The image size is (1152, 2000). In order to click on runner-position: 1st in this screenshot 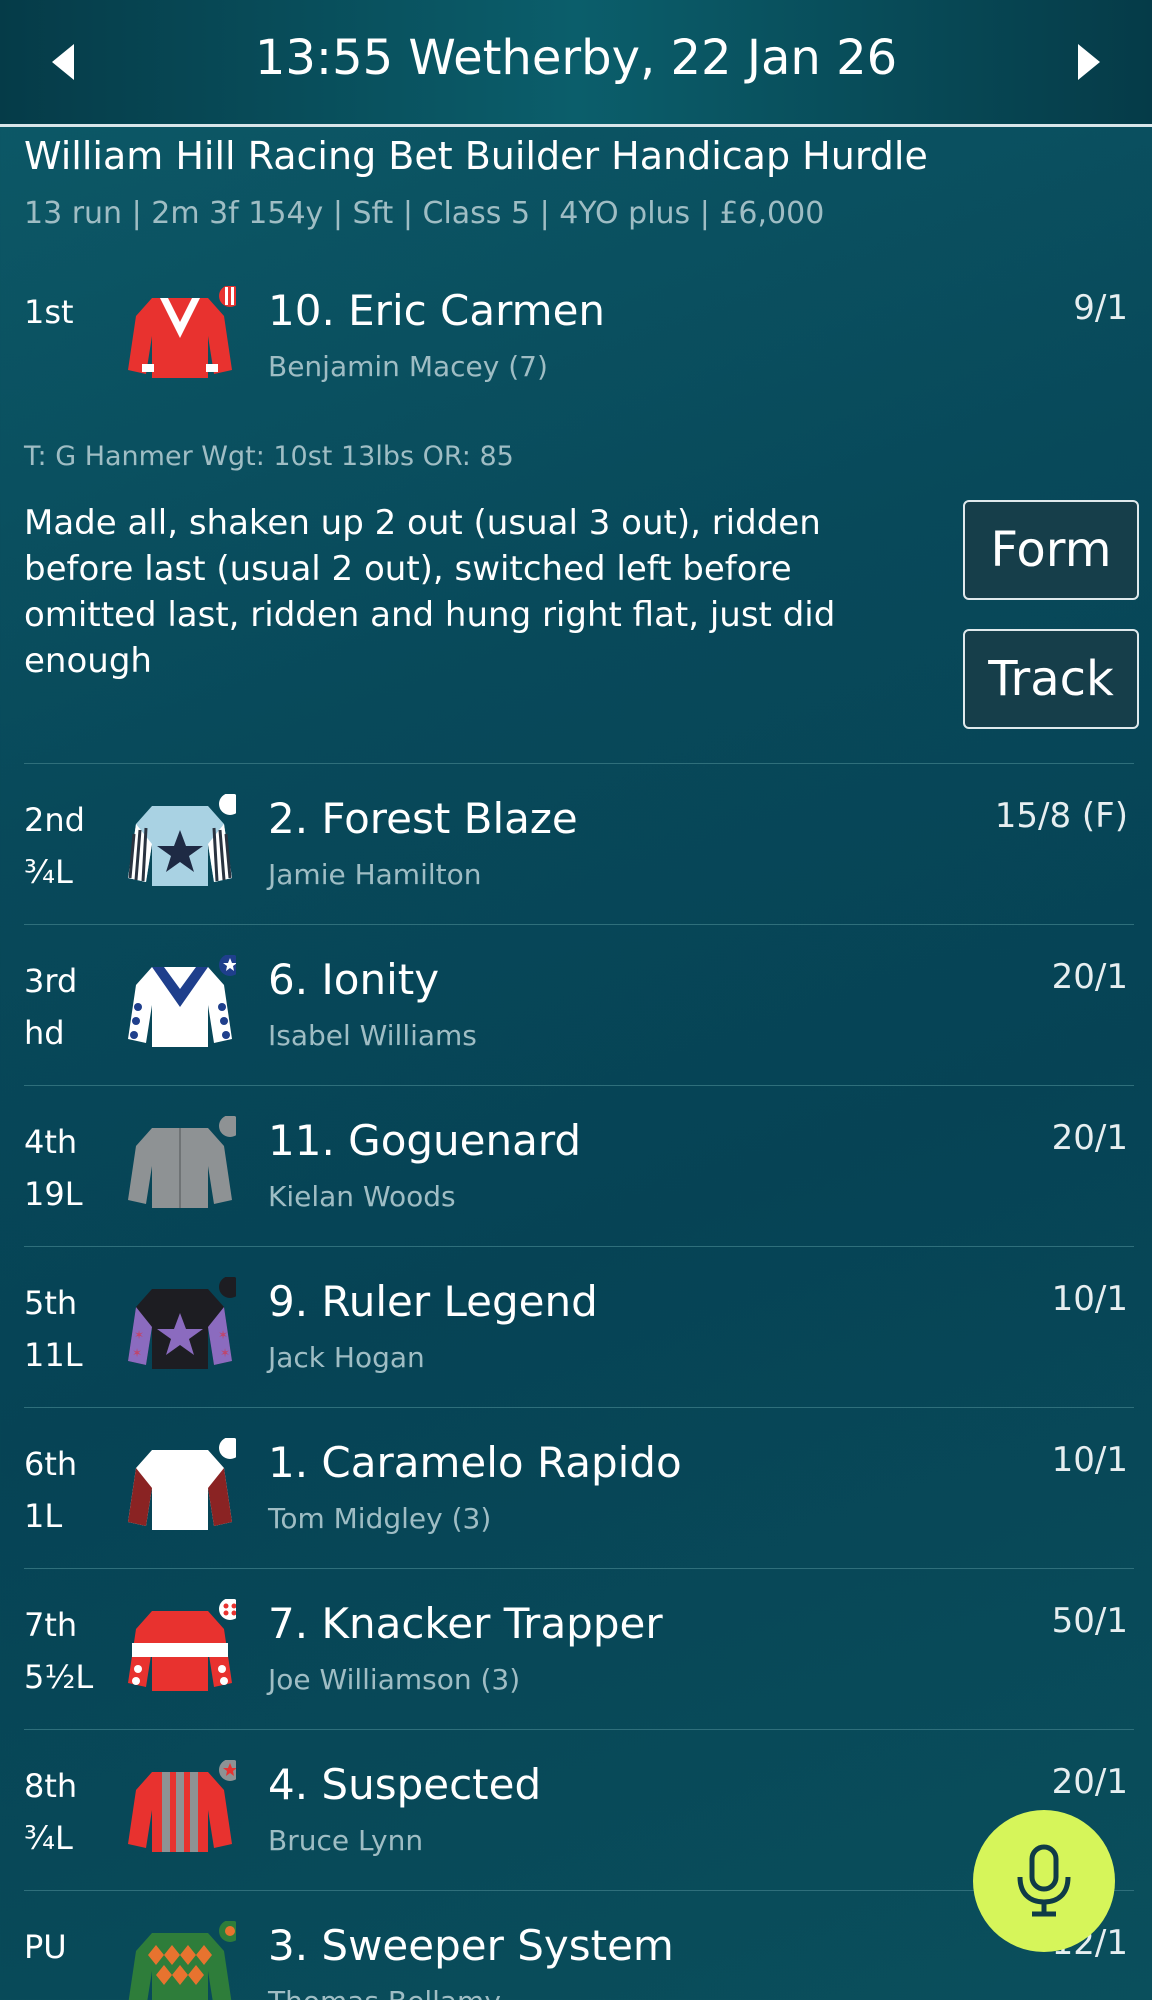, I will do `click(49, 312)`.